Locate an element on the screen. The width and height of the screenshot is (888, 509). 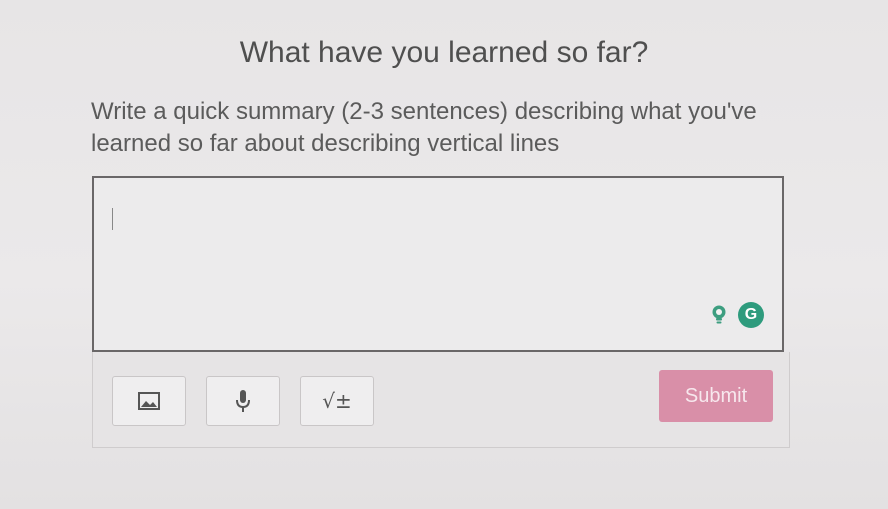
microphone-icon is located at coordinates (243, 401).